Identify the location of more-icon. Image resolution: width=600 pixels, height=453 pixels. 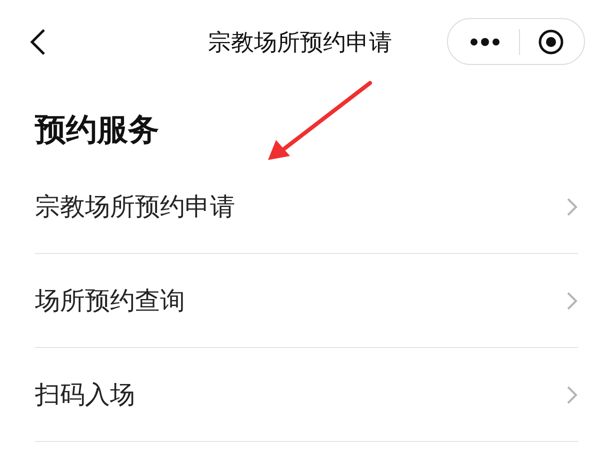
(485, 42).